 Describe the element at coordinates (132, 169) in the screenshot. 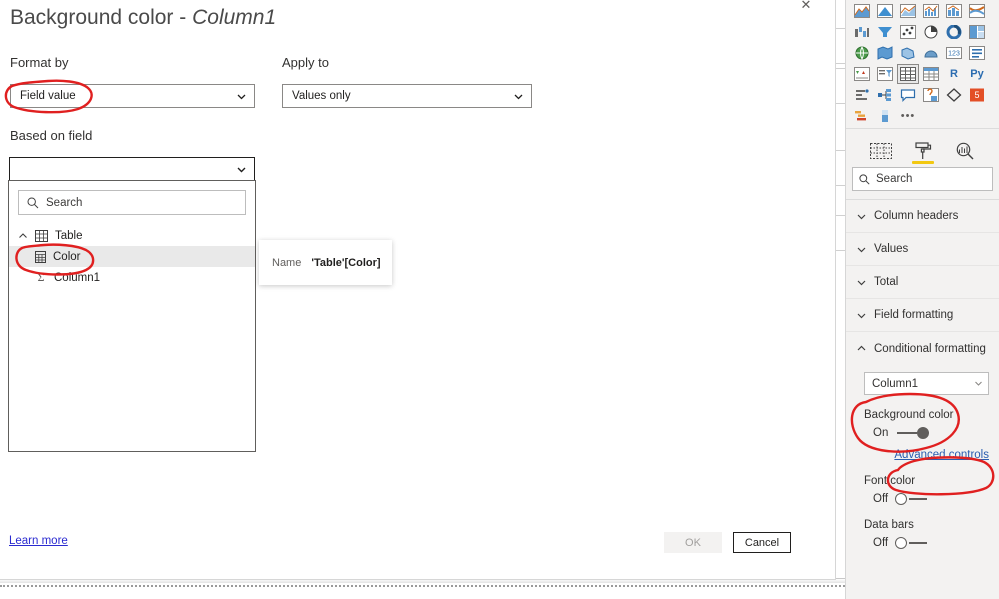

I see `based-on-field-select` at that location.